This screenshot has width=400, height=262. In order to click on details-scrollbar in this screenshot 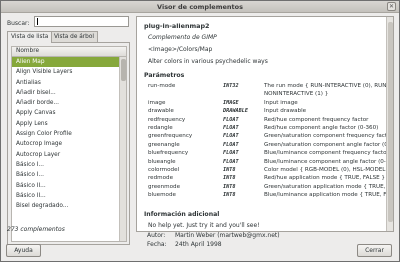, I will do `click(389, 124)`.